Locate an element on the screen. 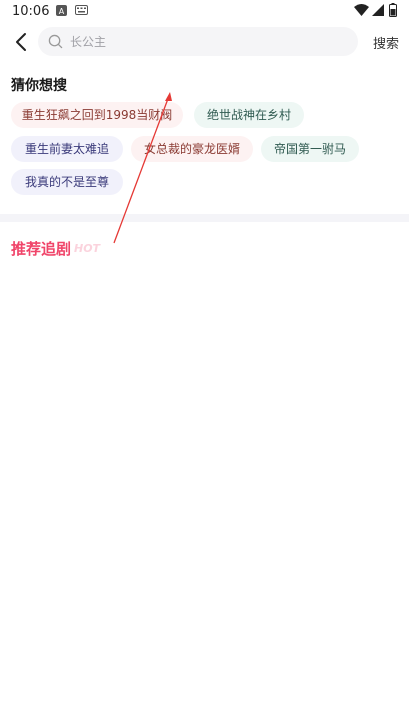 Image resolution: width=409 pixels, height=727 pixels. signal-icon is located at coordinates (378, 10).